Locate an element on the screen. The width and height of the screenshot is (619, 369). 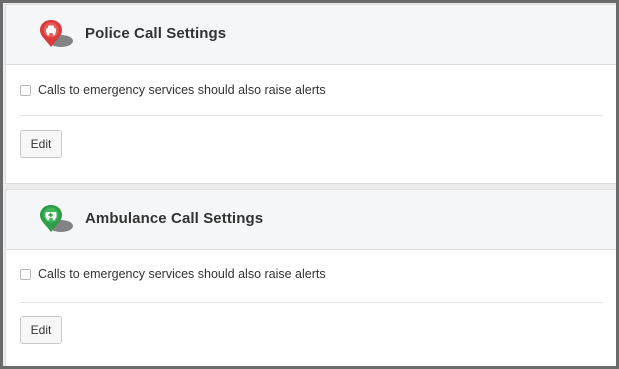
panel-title: Police Call Settings is located at coordinates (156, 33).